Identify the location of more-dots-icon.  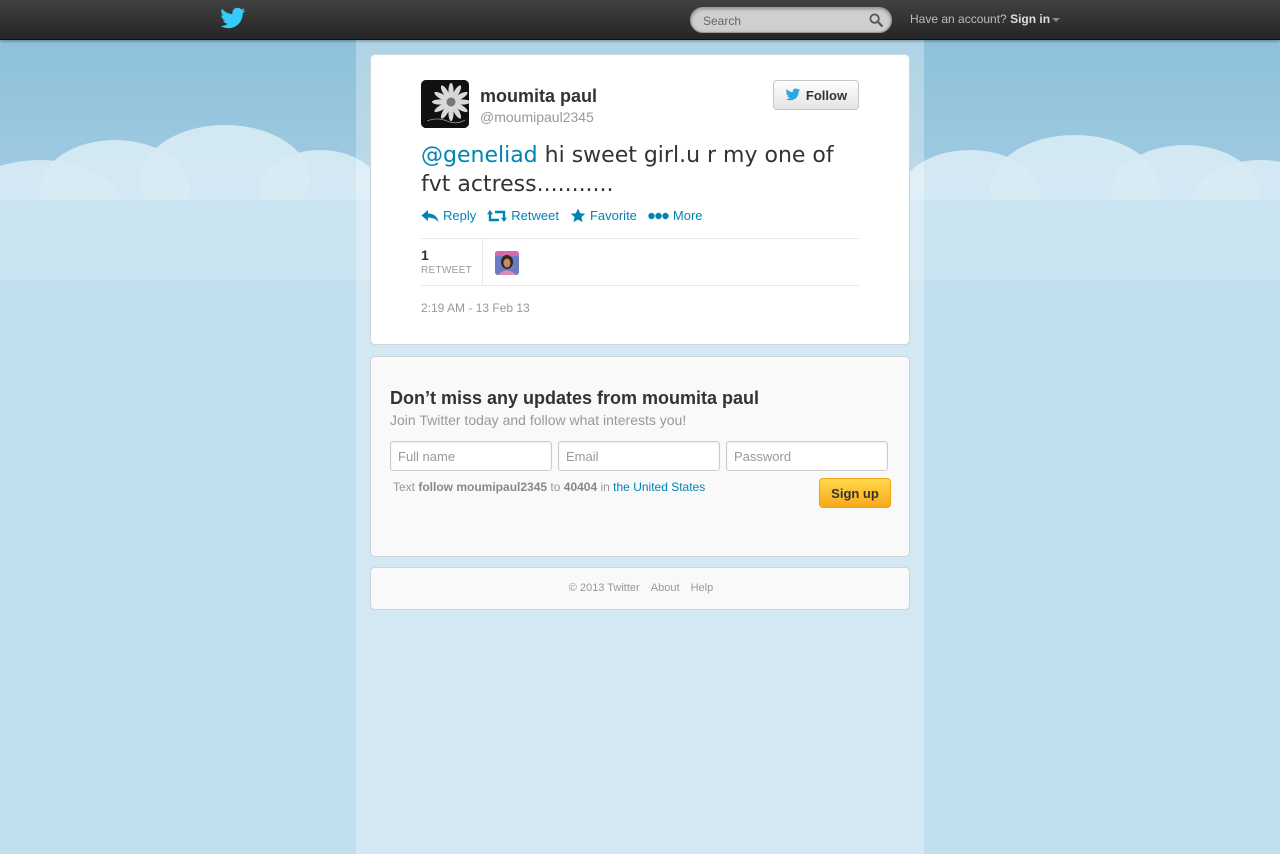
(658, 215).